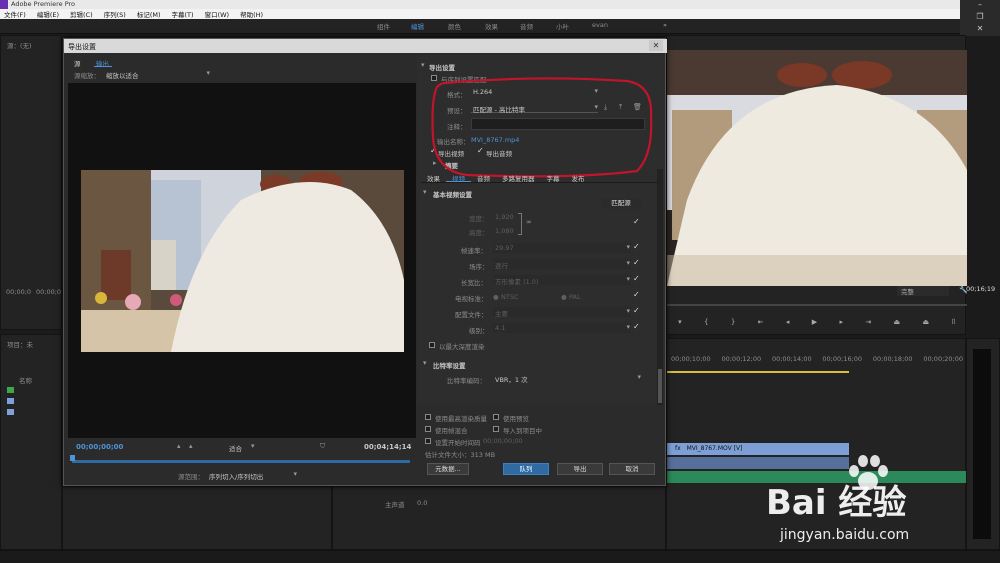 The image size is (1000, 563). Describe the element at coordinates (814, 324) in the screenshot. I see `play-icon: ▶` at that location.